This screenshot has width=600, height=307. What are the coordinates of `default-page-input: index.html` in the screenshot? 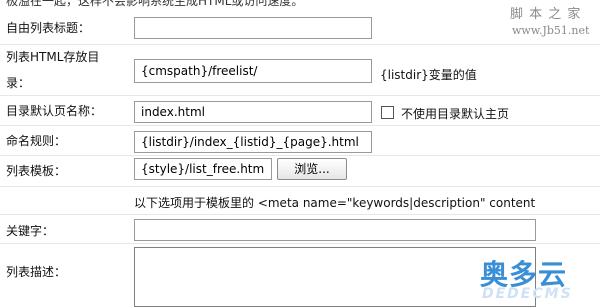 It's located at (253, 112).